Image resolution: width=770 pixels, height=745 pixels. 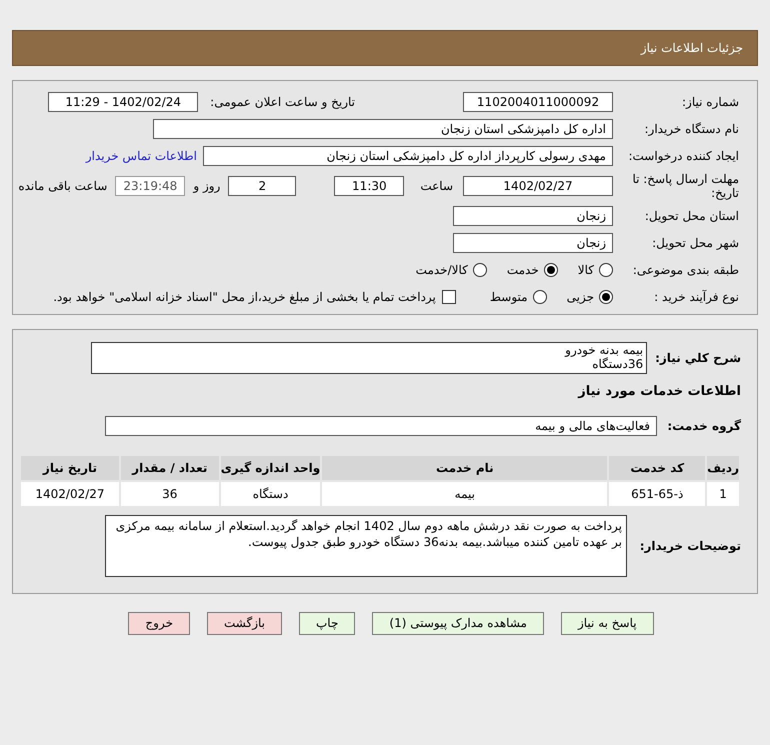 What do you see at coordinates (691, 129) in the screenshot?
I see `field-label: نام دستگاه خریدار:` at bounding box center [691, 129].